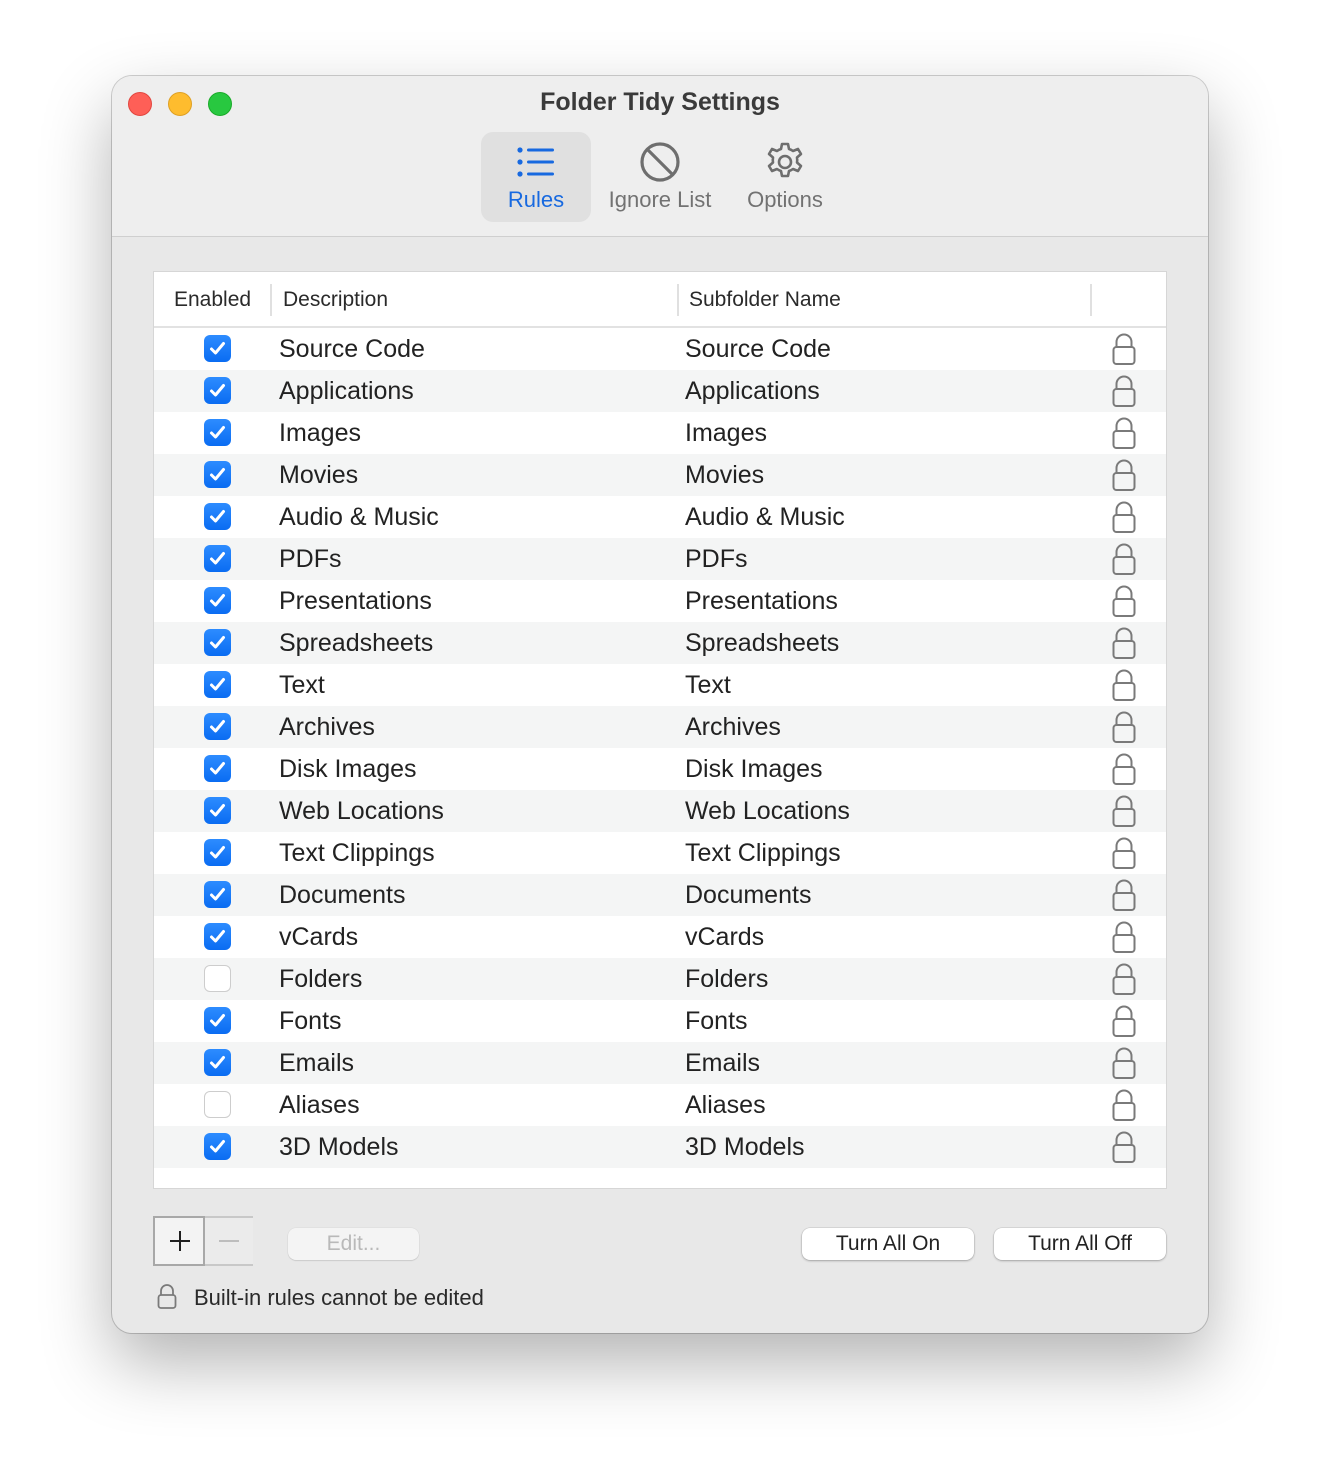 The image size is (1320, 1482). Describe the element at coordinates (536, 177) in the screenshot. I see `tab-rules: Rules` at that location.